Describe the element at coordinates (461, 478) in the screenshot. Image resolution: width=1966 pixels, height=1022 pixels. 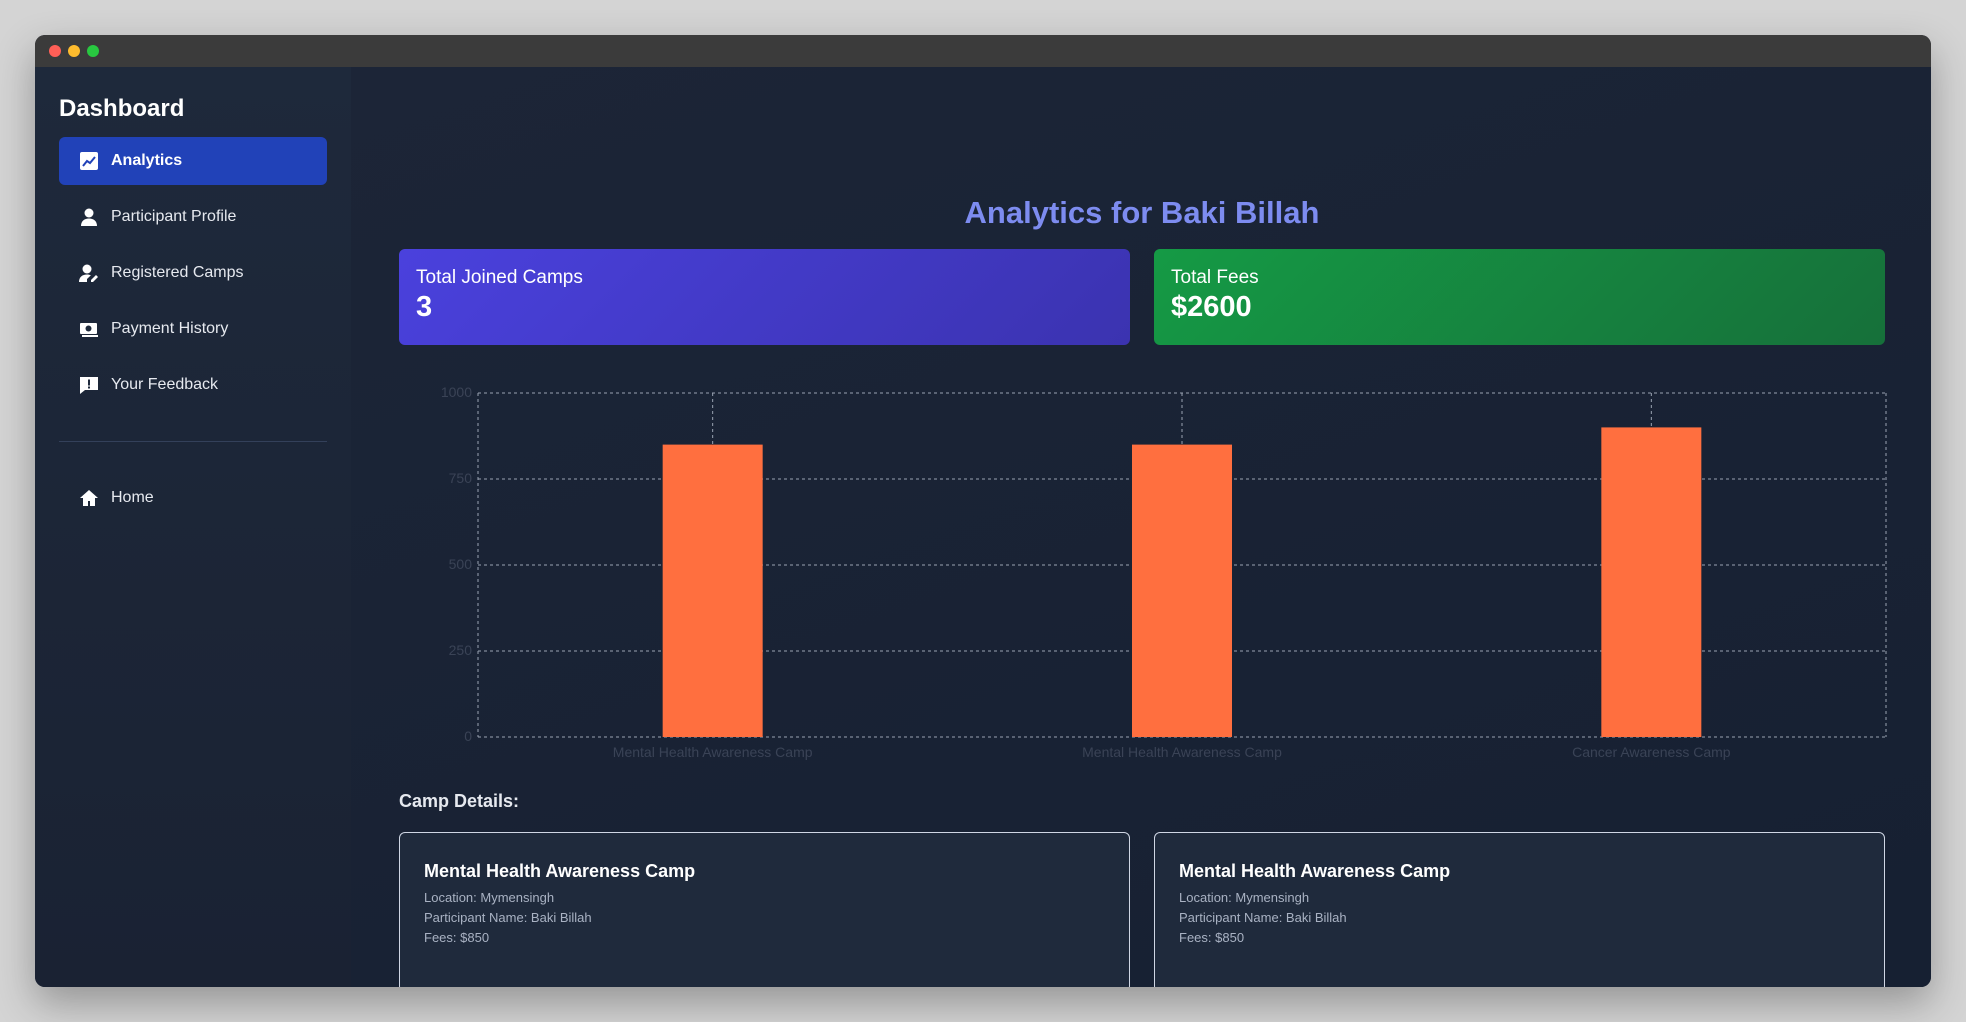
I see `y-tick-label: 750` at that location.